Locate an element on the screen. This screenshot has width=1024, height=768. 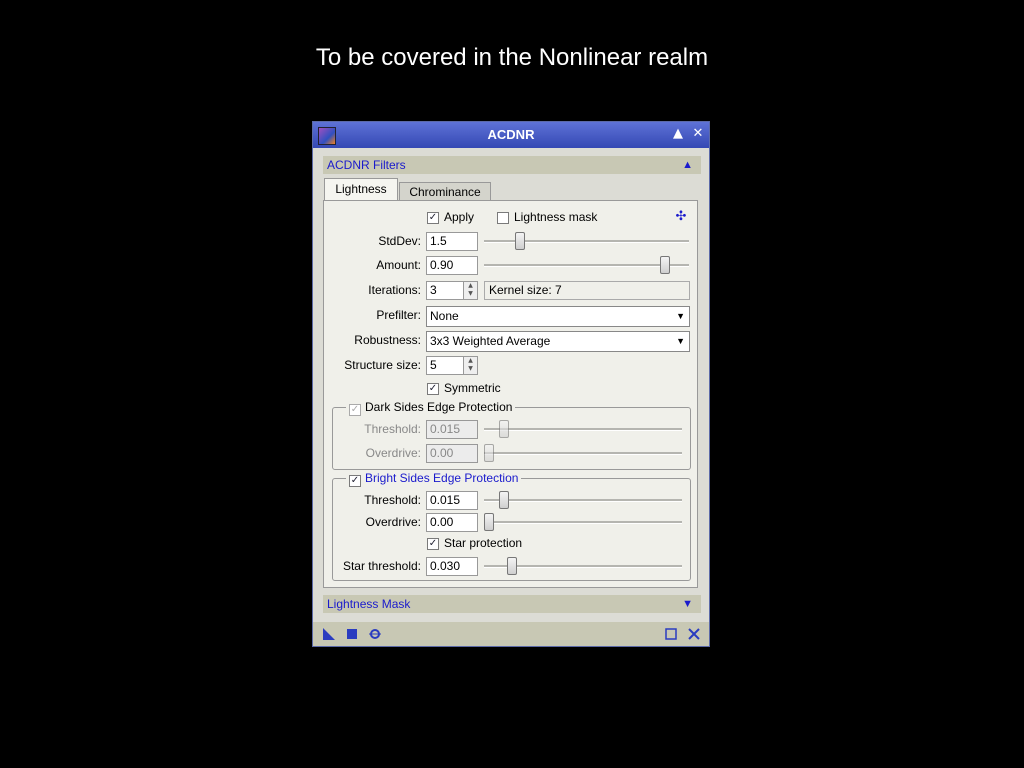
dark-overdrive-field: 0.00 is located at coordinates (452, 453).